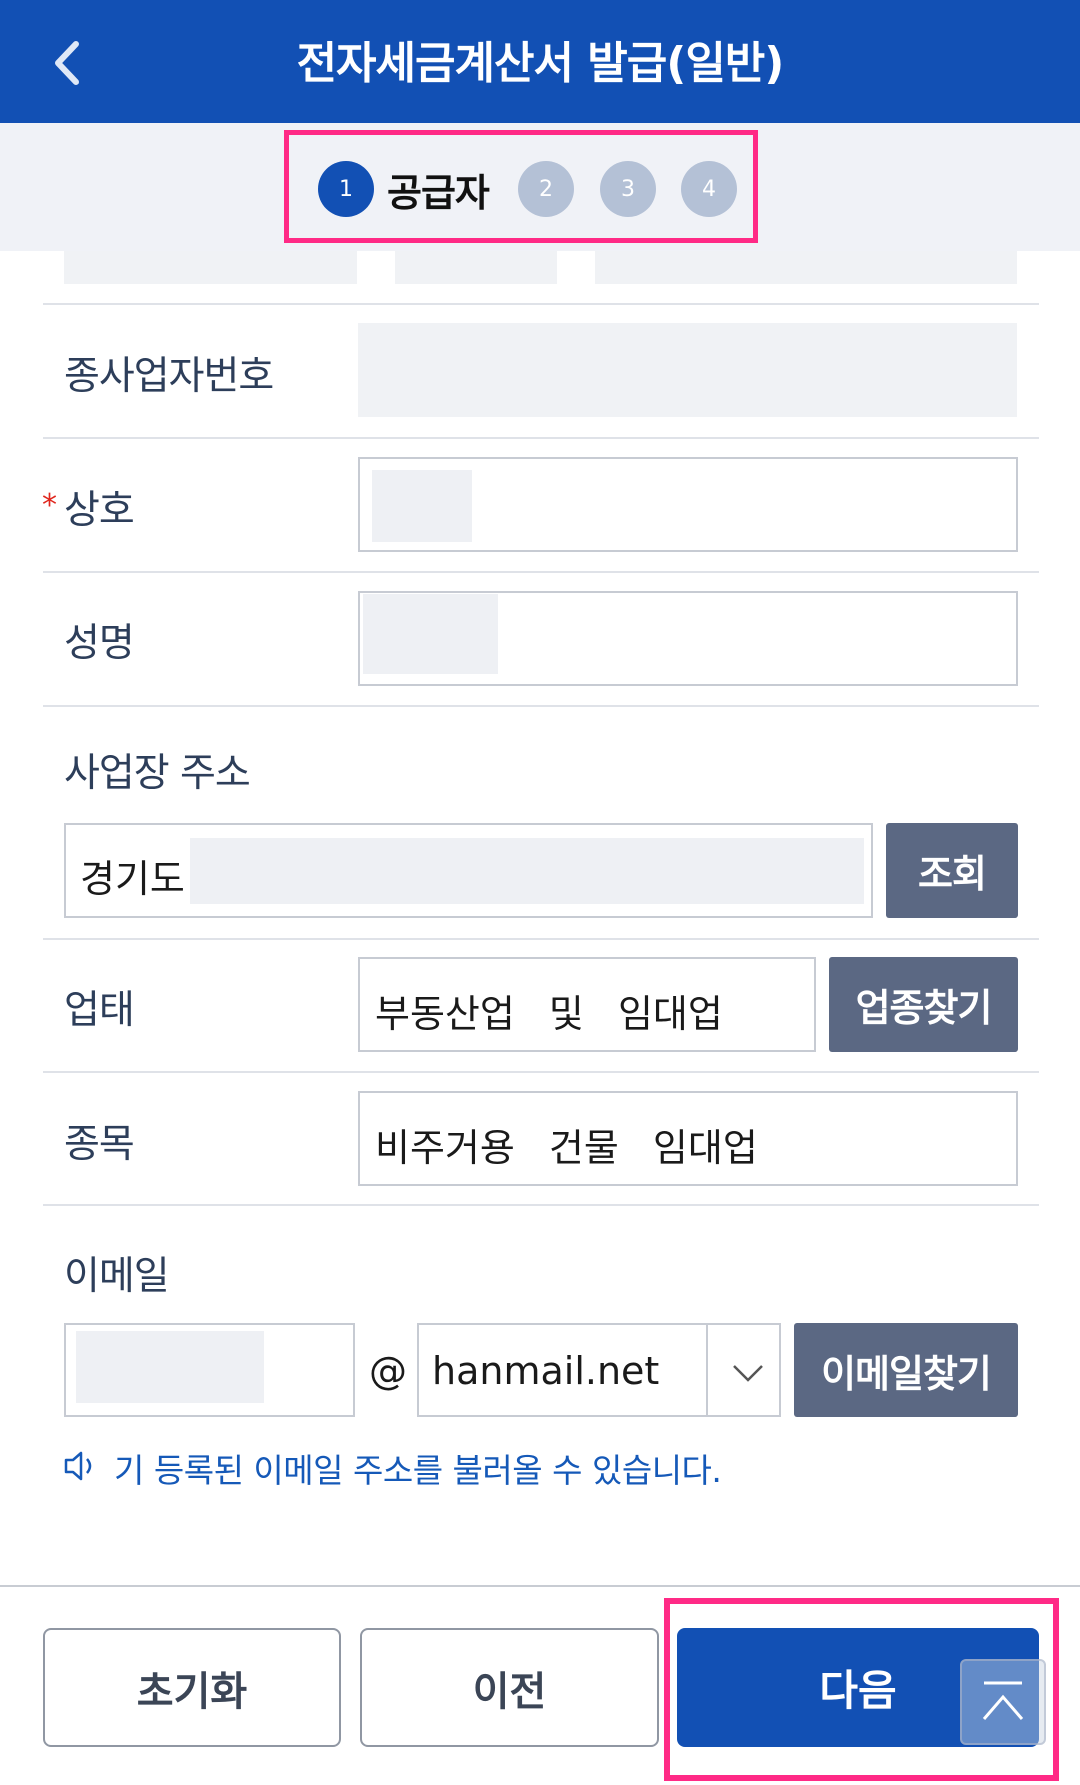  Describe the element at coordinates (69, 63) in the screenshot. I see `chevron-left-icon` at that location.